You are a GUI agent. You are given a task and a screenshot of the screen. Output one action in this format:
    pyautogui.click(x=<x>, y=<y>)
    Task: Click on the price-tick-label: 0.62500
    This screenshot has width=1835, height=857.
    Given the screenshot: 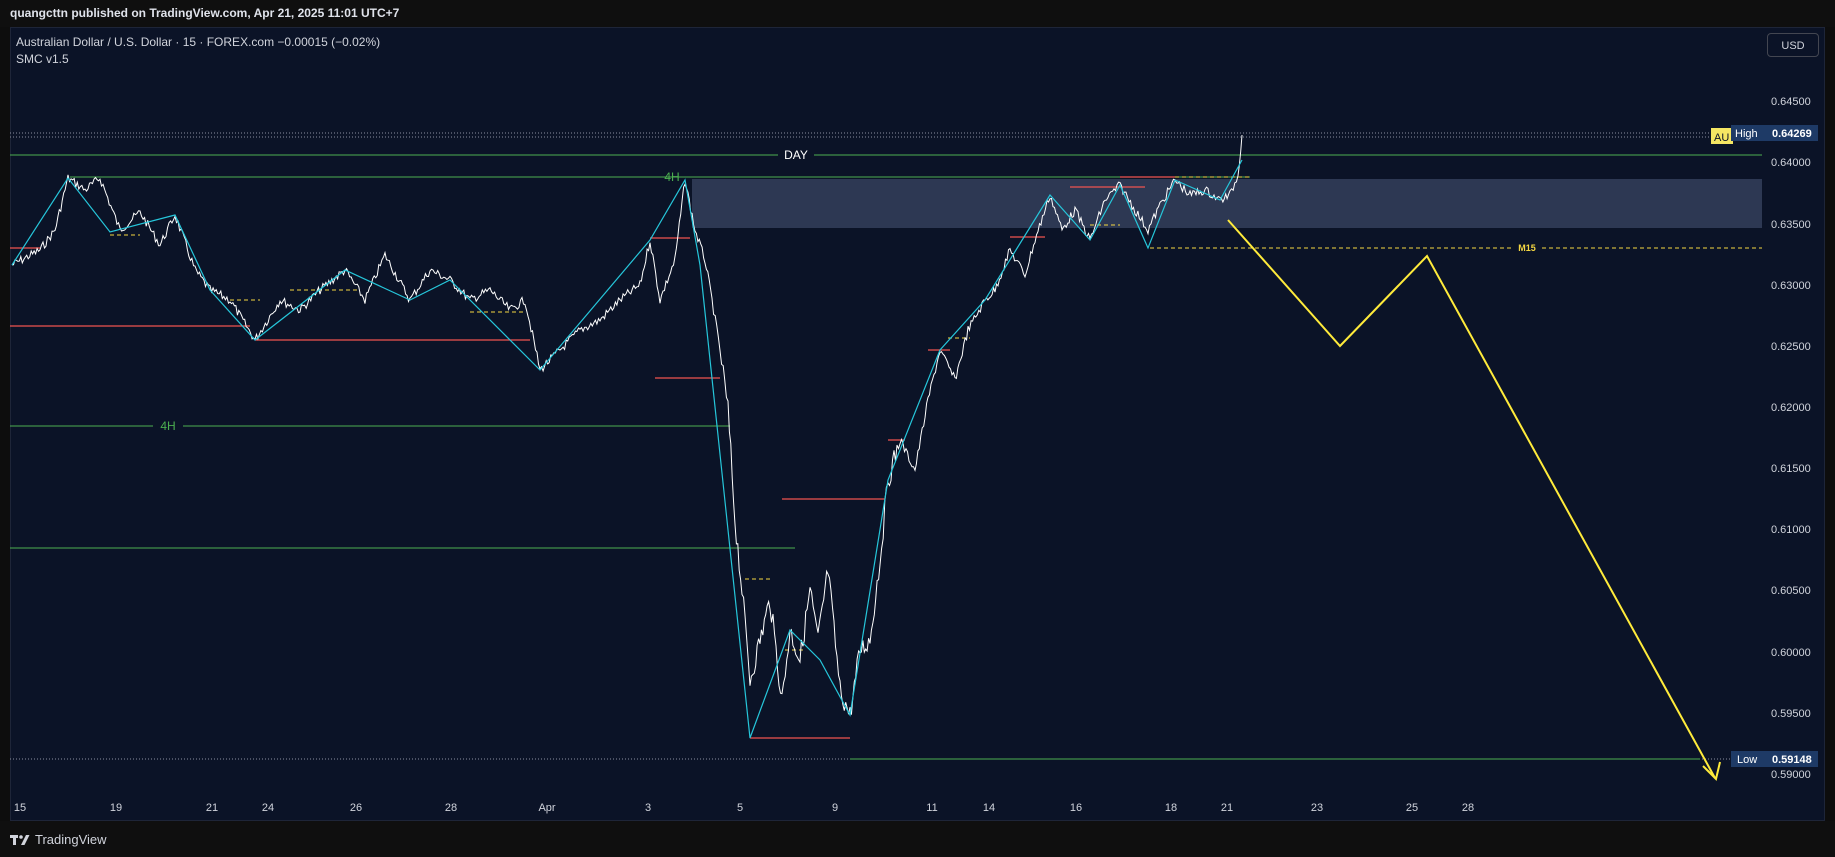 What is the action you would take?
    pyautogui.click(x=1791, y=347)
    